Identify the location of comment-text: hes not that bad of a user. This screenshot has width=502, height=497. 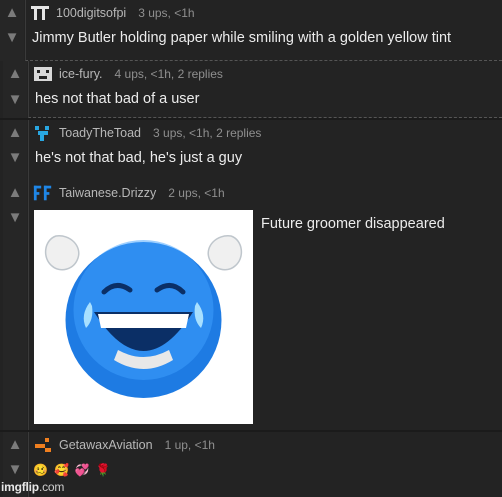
(117, 99).